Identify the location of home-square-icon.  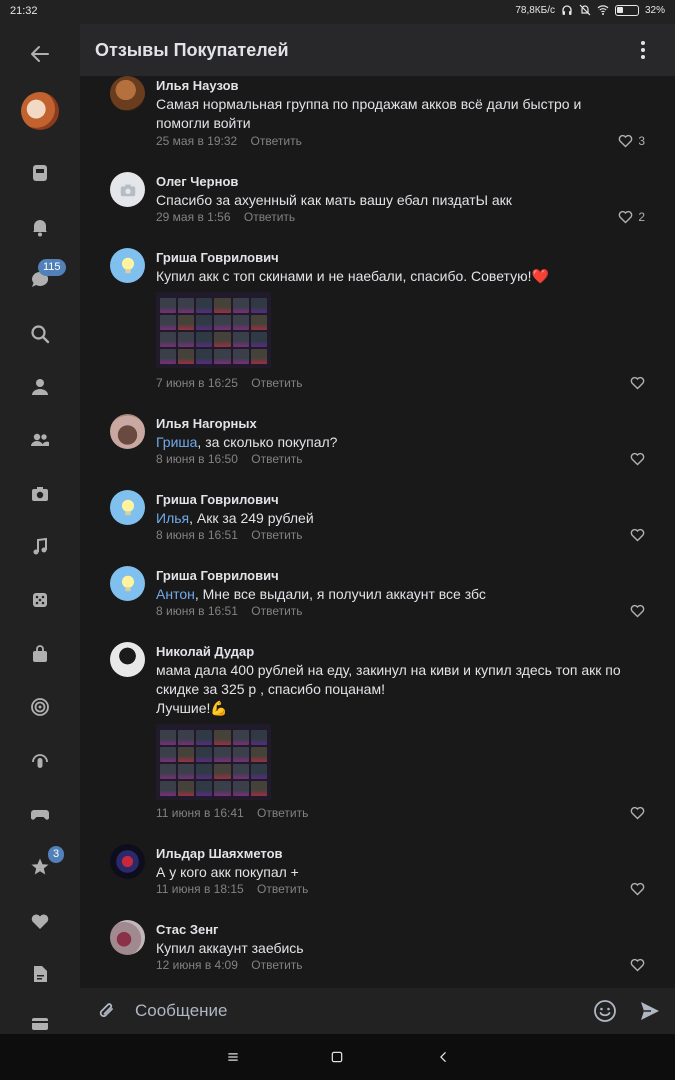
(337, 1057).